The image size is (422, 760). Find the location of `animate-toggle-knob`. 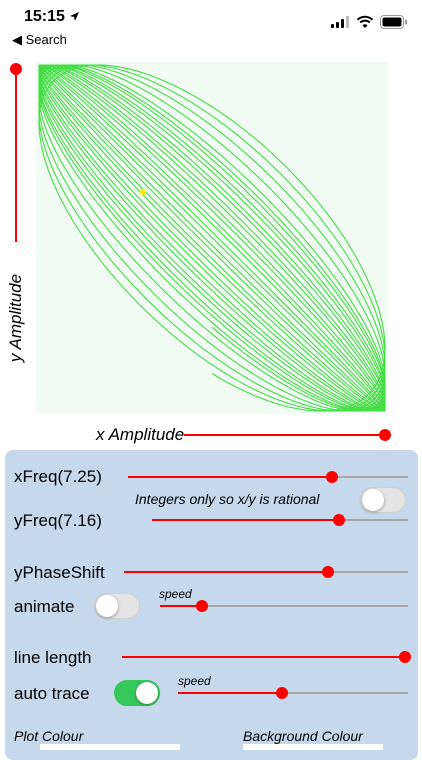

animate-toggle-knob is located at coordinates (107, 606).